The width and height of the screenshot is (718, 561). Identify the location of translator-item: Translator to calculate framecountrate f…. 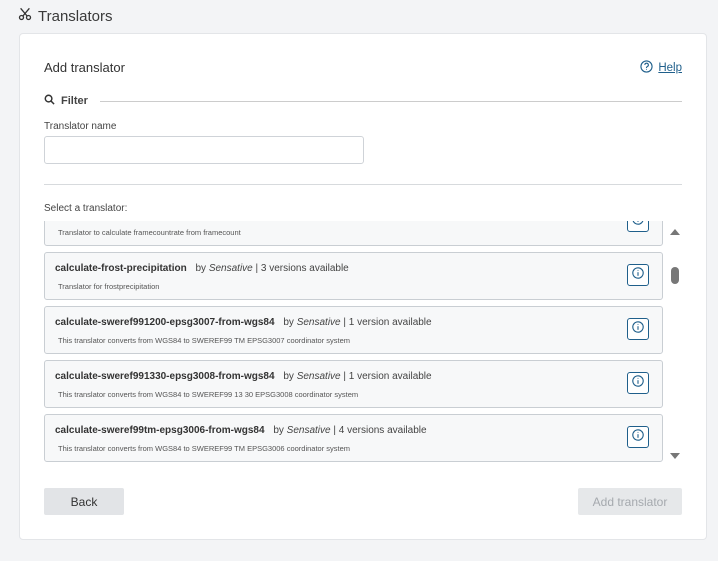
(353, 233).